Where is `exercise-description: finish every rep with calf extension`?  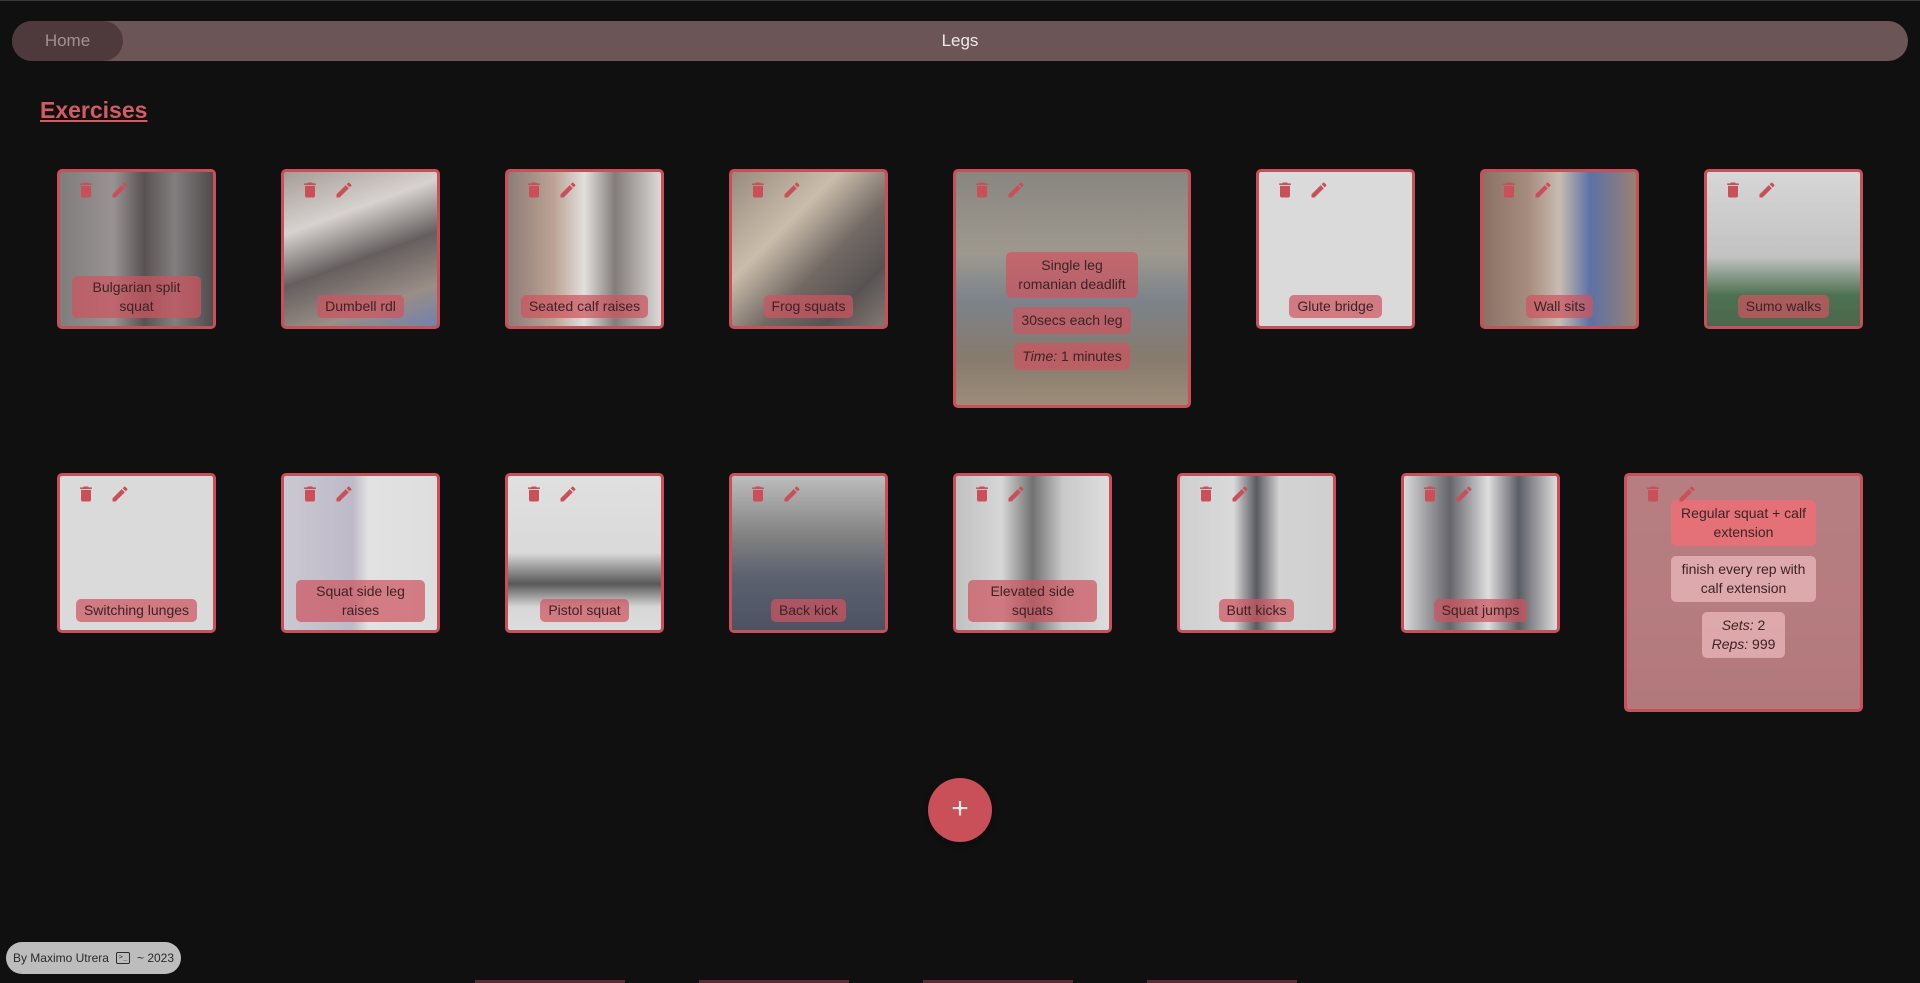
exercise-description: finish every rep with calf extension is located at coordinates (1743, 579).